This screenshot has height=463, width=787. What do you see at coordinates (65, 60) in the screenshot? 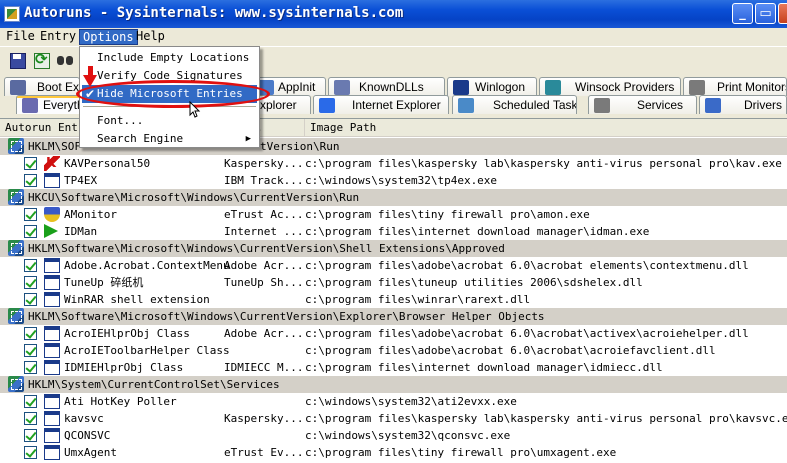
I see `find-icon` at bounding box center [65, 60].